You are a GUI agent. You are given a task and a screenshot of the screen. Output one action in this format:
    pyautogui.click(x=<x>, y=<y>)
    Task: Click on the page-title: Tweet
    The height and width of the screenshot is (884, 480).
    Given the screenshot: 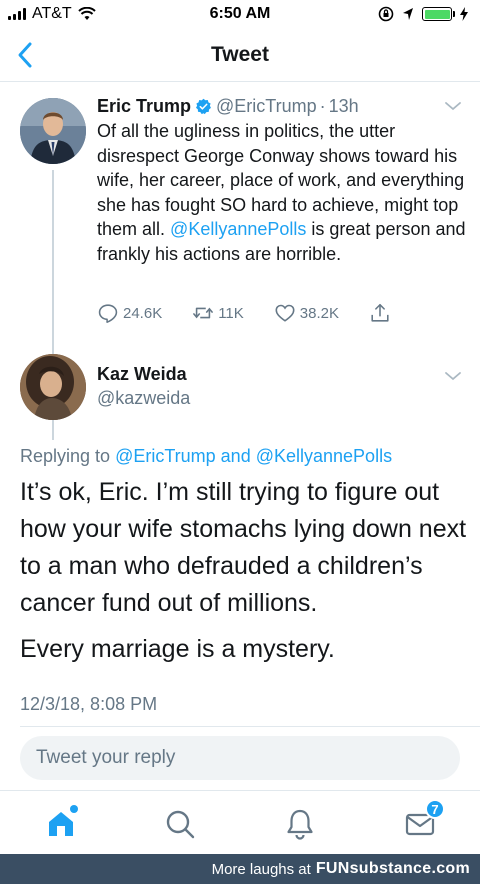 What is the action you would take?
    pyautogui.click(x=240, y=54)
    